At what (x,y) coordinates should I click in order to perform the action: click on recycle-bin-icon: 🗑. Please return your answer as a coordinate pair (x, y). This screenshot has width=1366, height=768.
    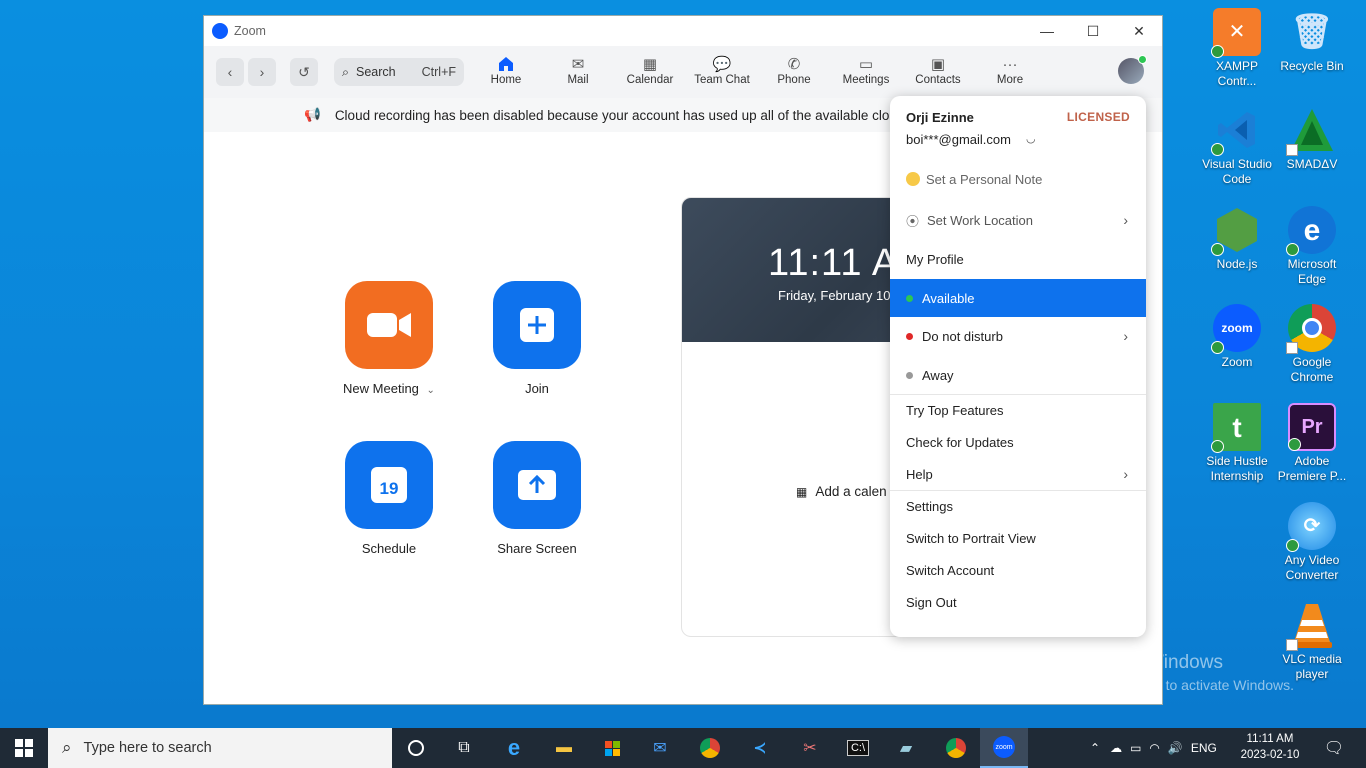
    Looking at the image, I should click on (1312, 31).